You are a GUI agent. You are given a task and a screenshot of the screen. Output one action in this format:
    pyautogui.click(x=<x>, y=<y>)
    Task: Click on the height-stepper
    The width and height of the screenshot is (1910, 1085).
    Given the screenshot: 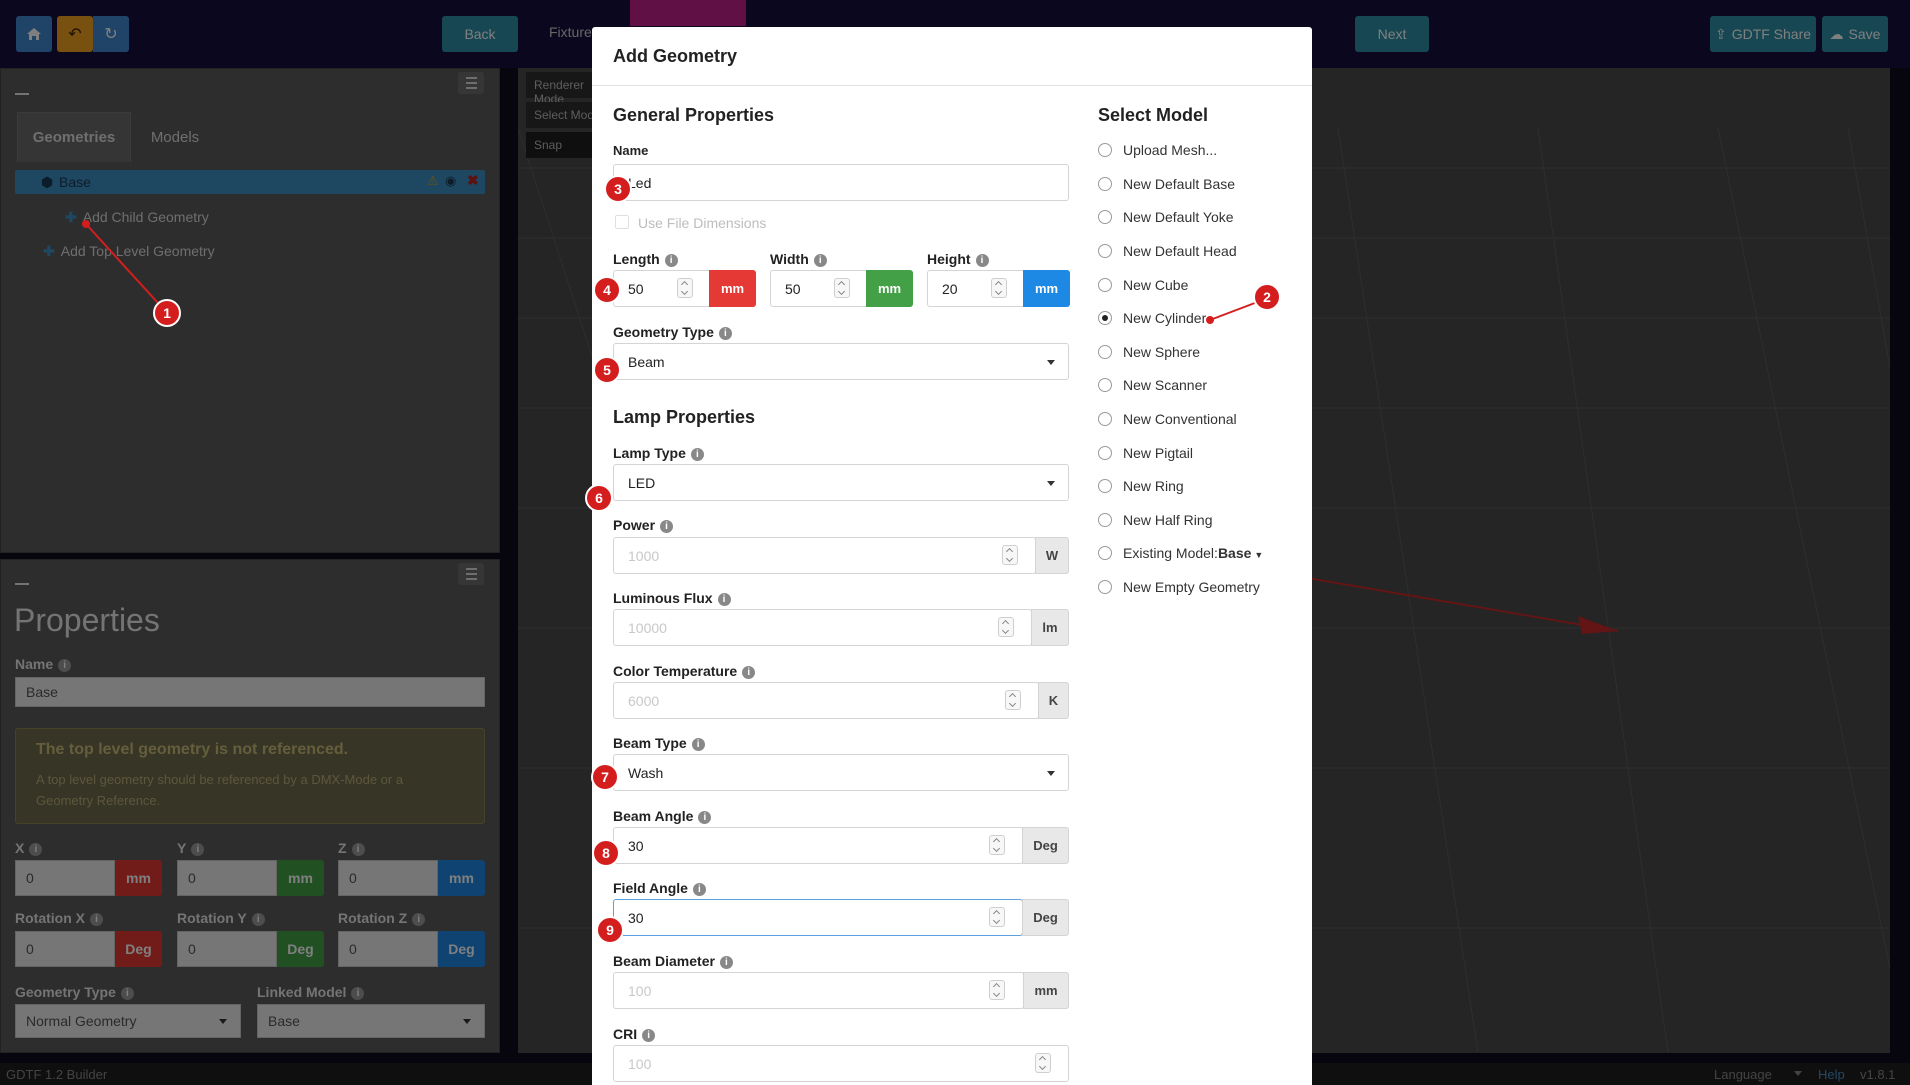 What is the action you would take?
    pyautogui.click(x=999, y=288)
    